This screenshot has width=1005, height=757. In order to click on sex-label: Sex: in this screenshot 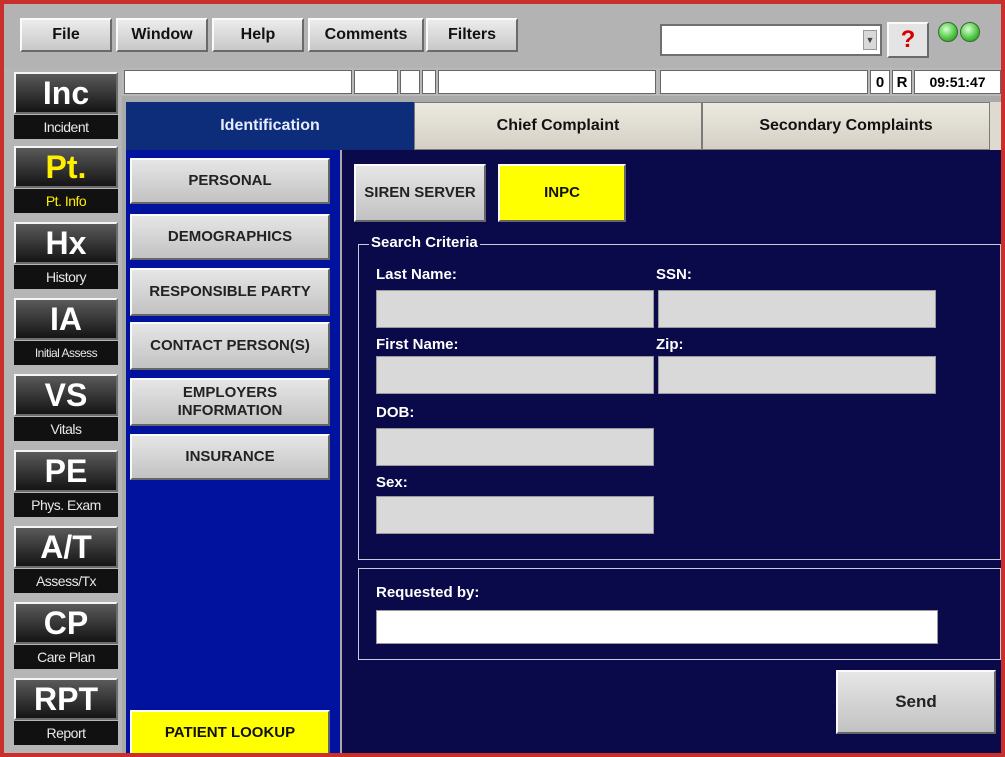, I will do `click(392, 482)`.